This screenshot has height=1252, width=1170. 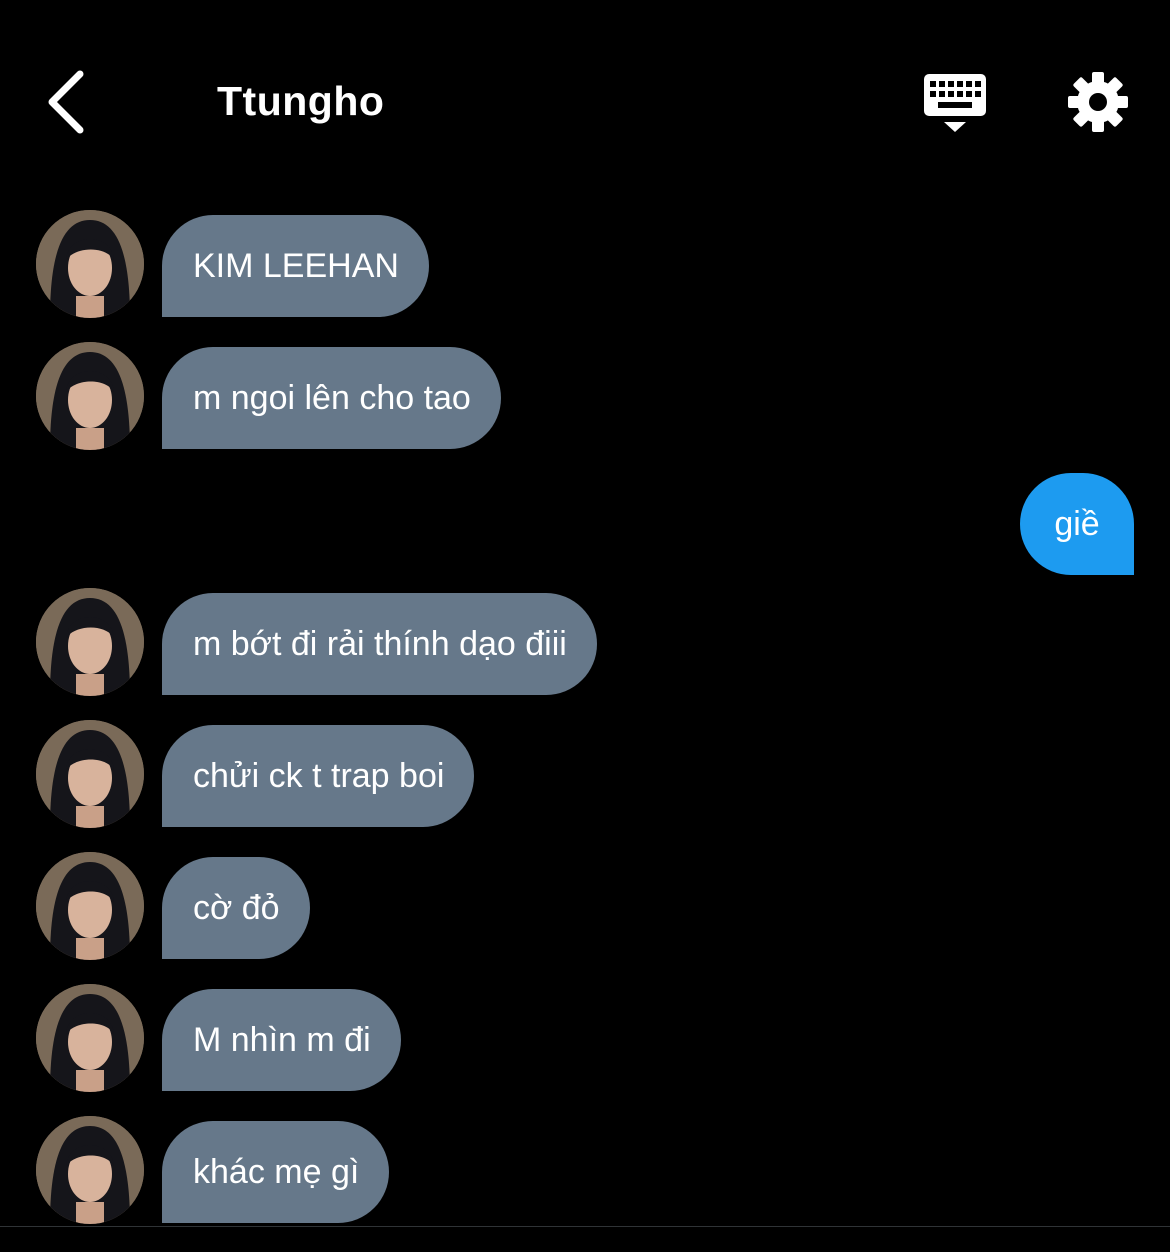 I want to click on incoming-message-bubble: cờ đỏ, so click(x=236, y=908).